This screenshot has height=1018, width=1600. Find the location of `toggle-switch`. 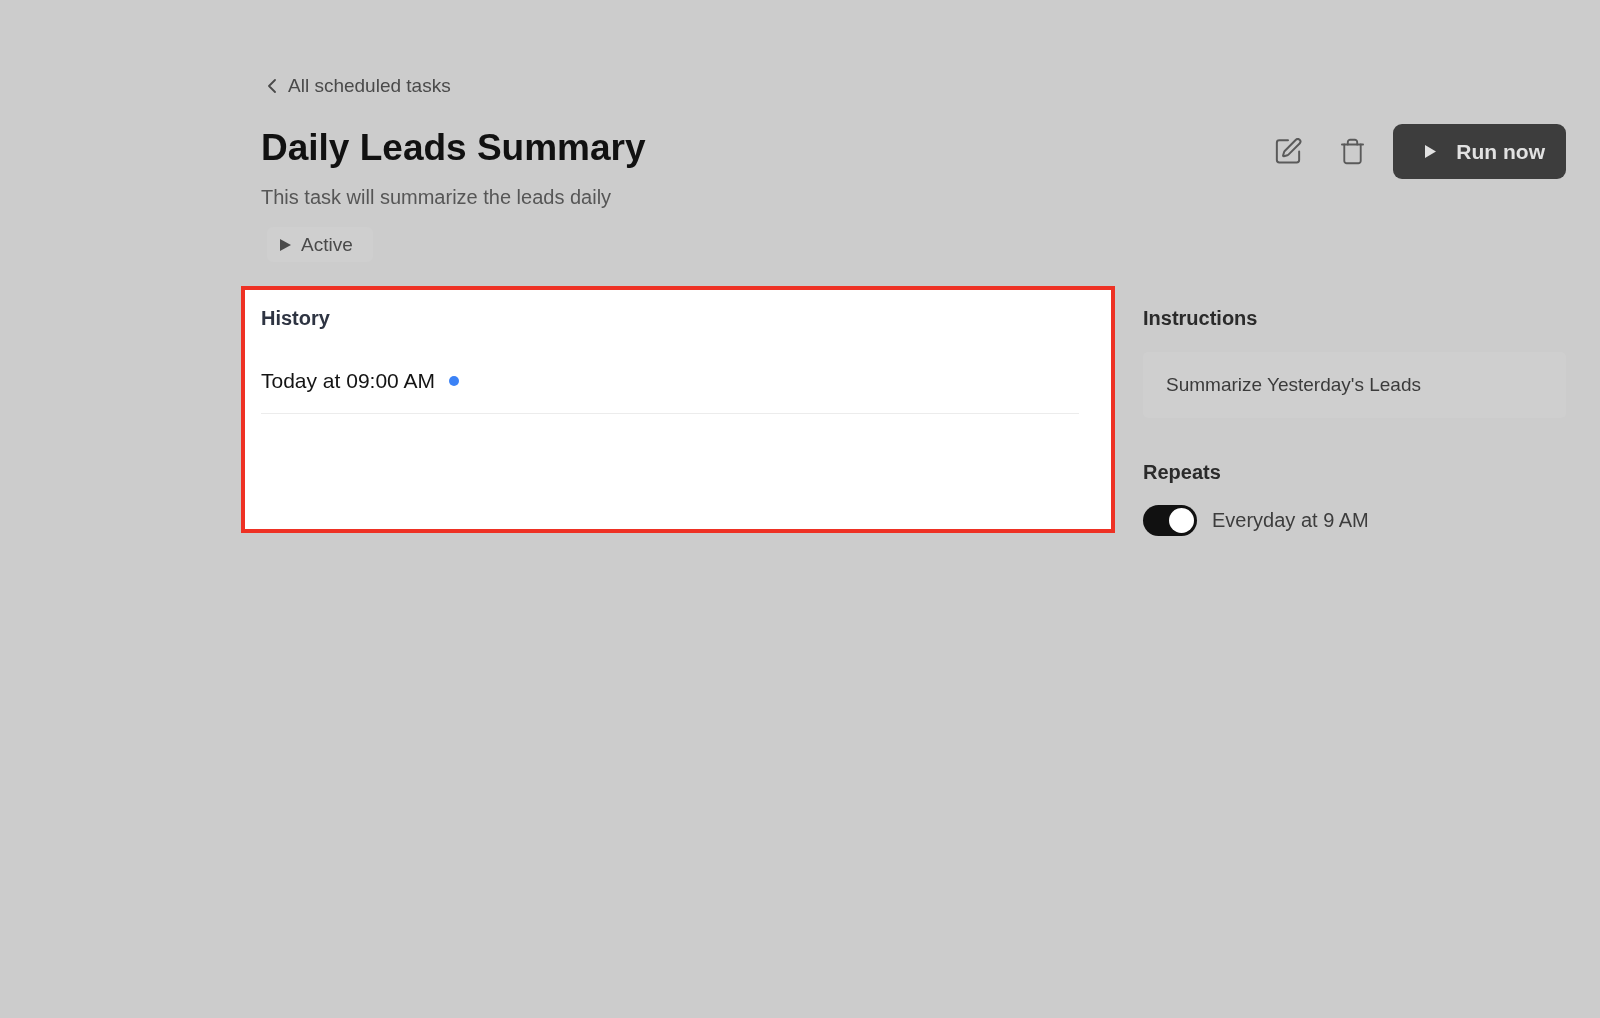

toggle-switch is located at coordinates (1170, 520).